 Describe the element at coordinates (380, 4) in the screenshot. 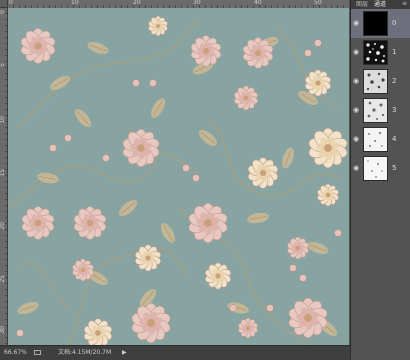

I see `tab-channels: 通道` at that location.